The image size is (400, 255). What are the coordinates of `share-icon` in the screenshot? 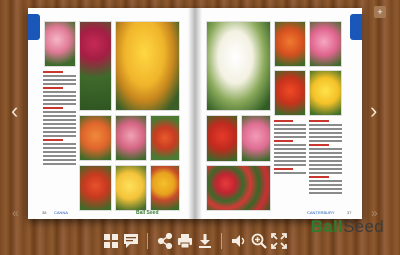 It's located at (165, 241).